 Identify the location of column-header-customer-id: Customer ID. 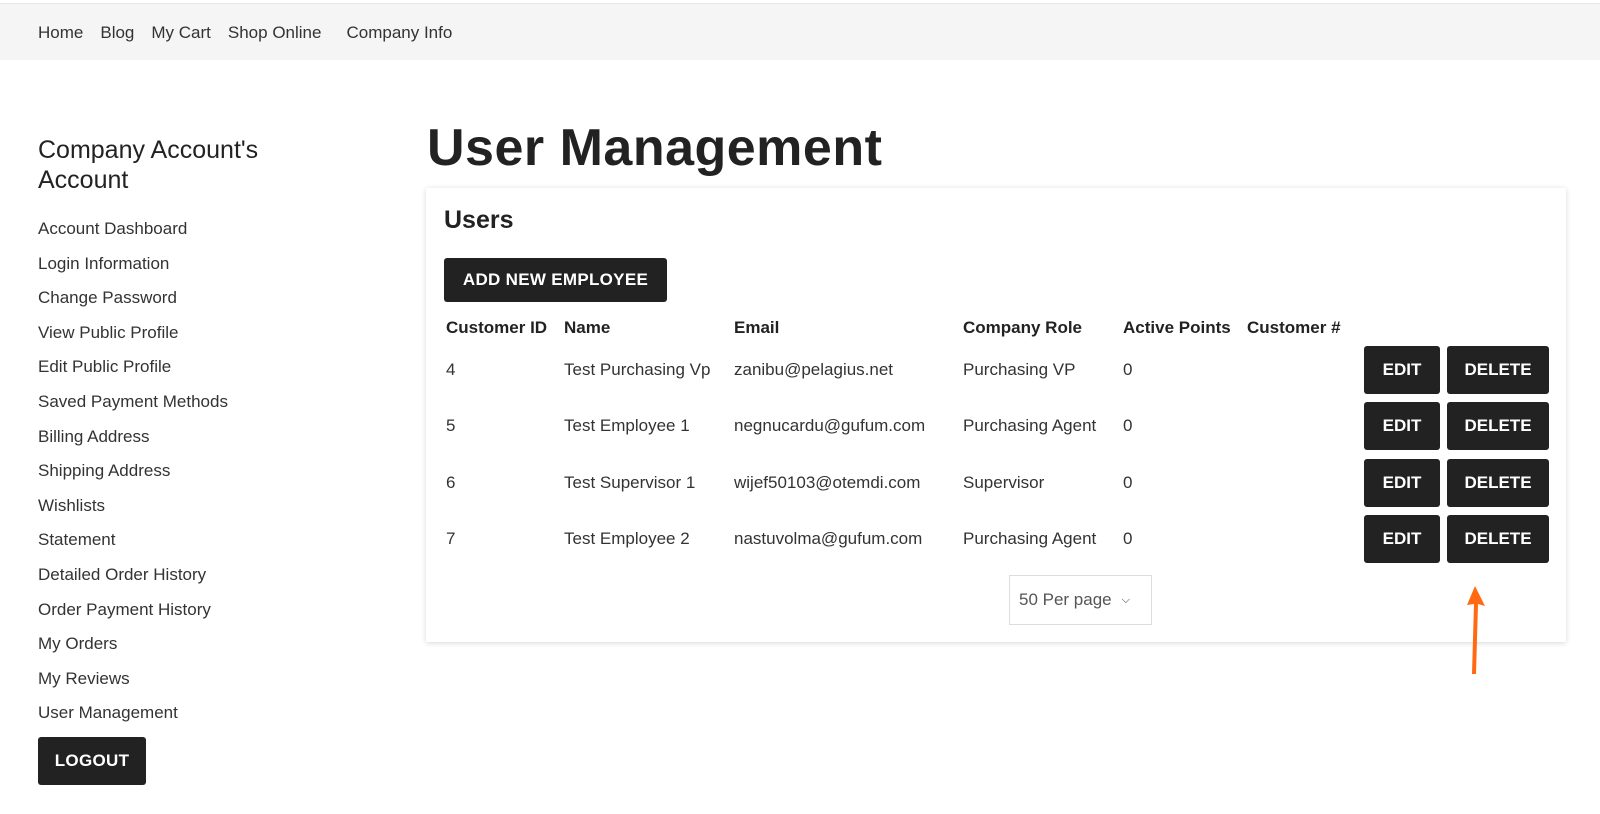
(497, 327).